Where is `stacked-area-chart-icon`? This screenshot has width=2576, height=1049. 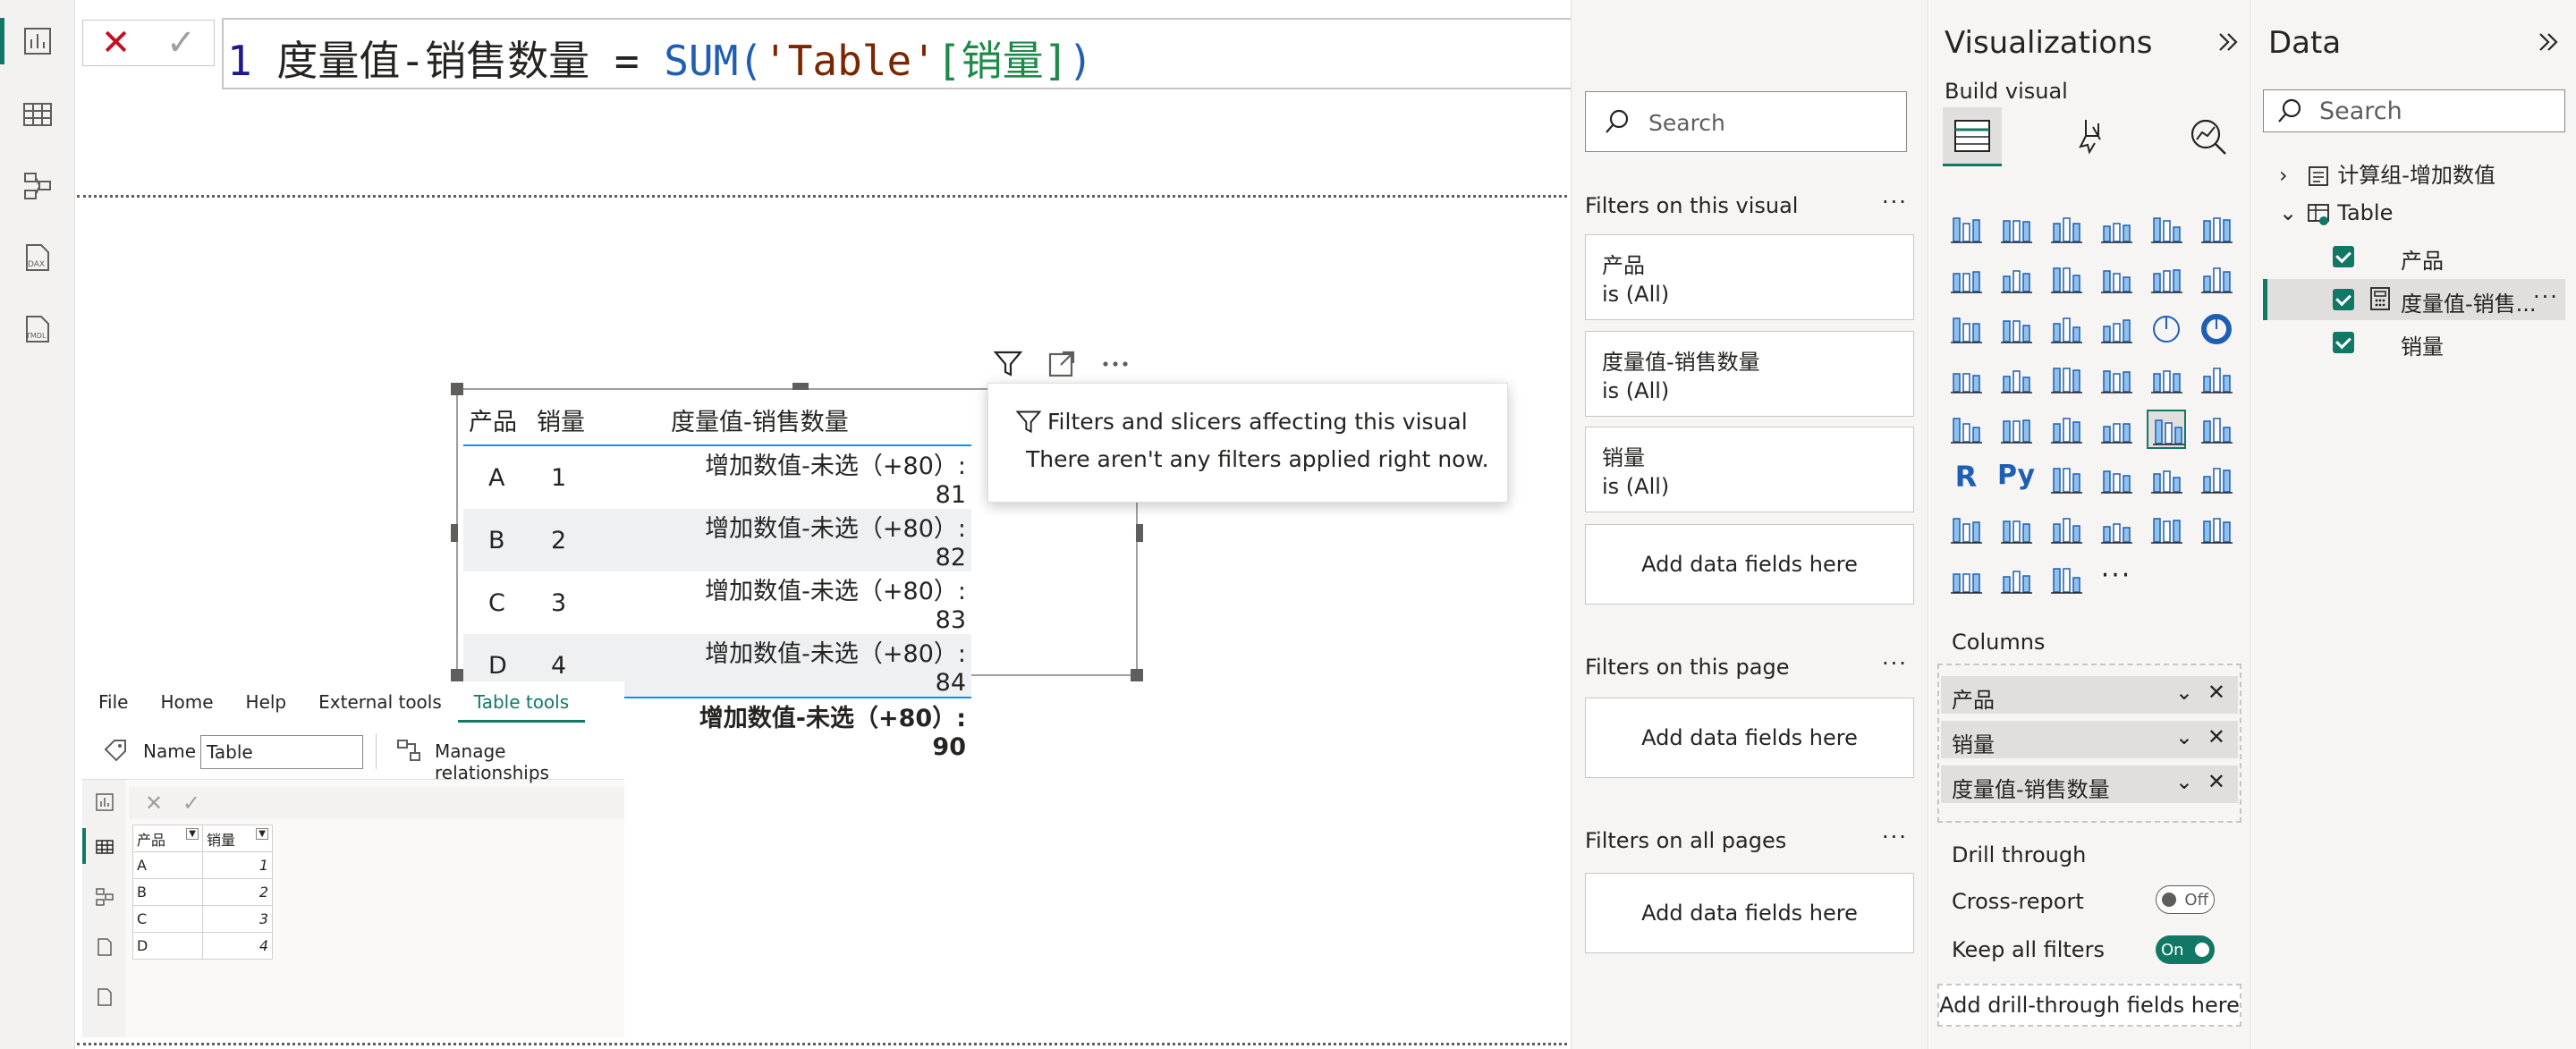
stacked-area-chart-icon is located at coordinates (2066, 279).